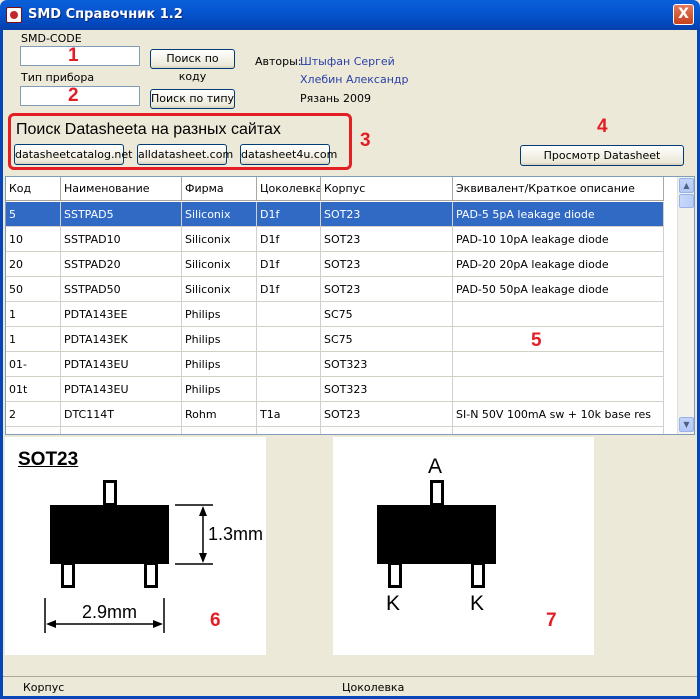  What do you see at coordinates (44, 687) in the screenshot?
I see `status-package: Корпус` at bounding box center [44, 687].